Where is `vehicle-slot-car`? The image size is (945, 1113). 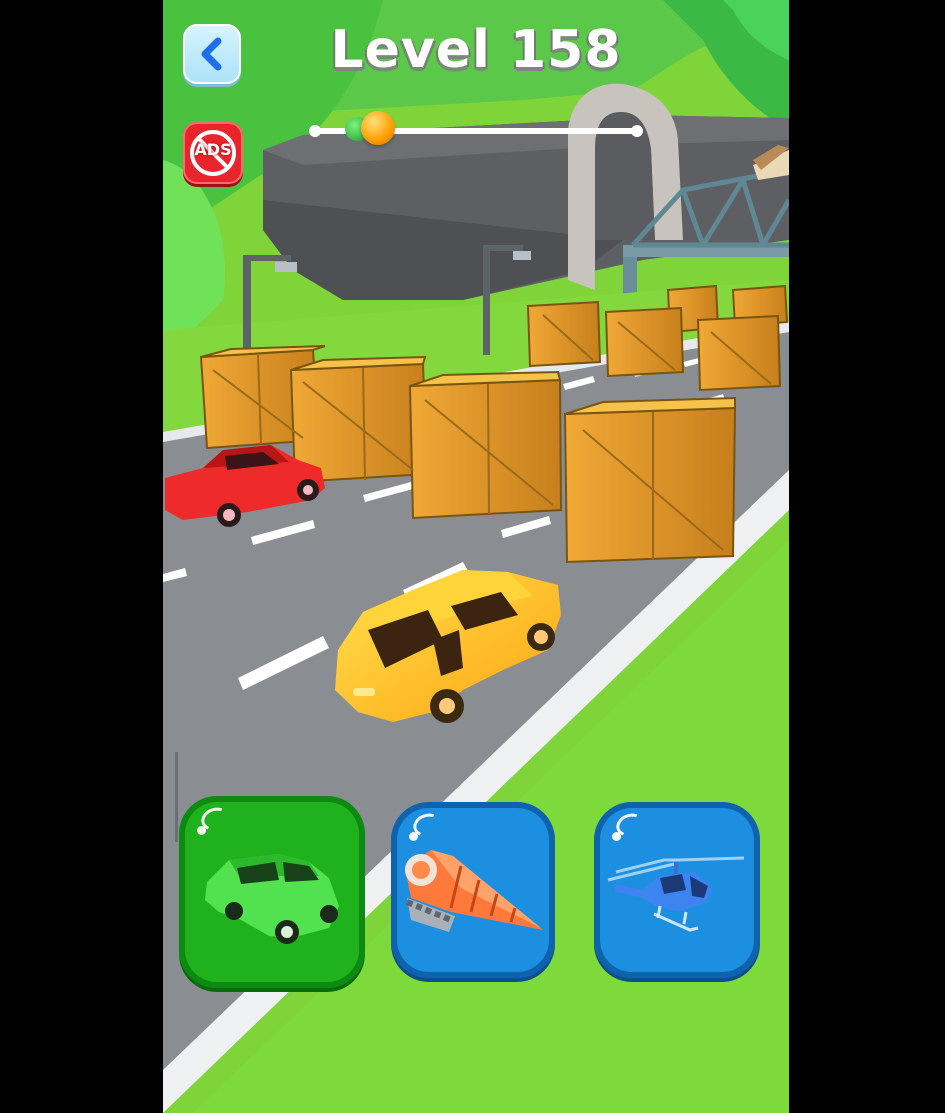 vehicle-slot-car is located at coordinates (272, 892).